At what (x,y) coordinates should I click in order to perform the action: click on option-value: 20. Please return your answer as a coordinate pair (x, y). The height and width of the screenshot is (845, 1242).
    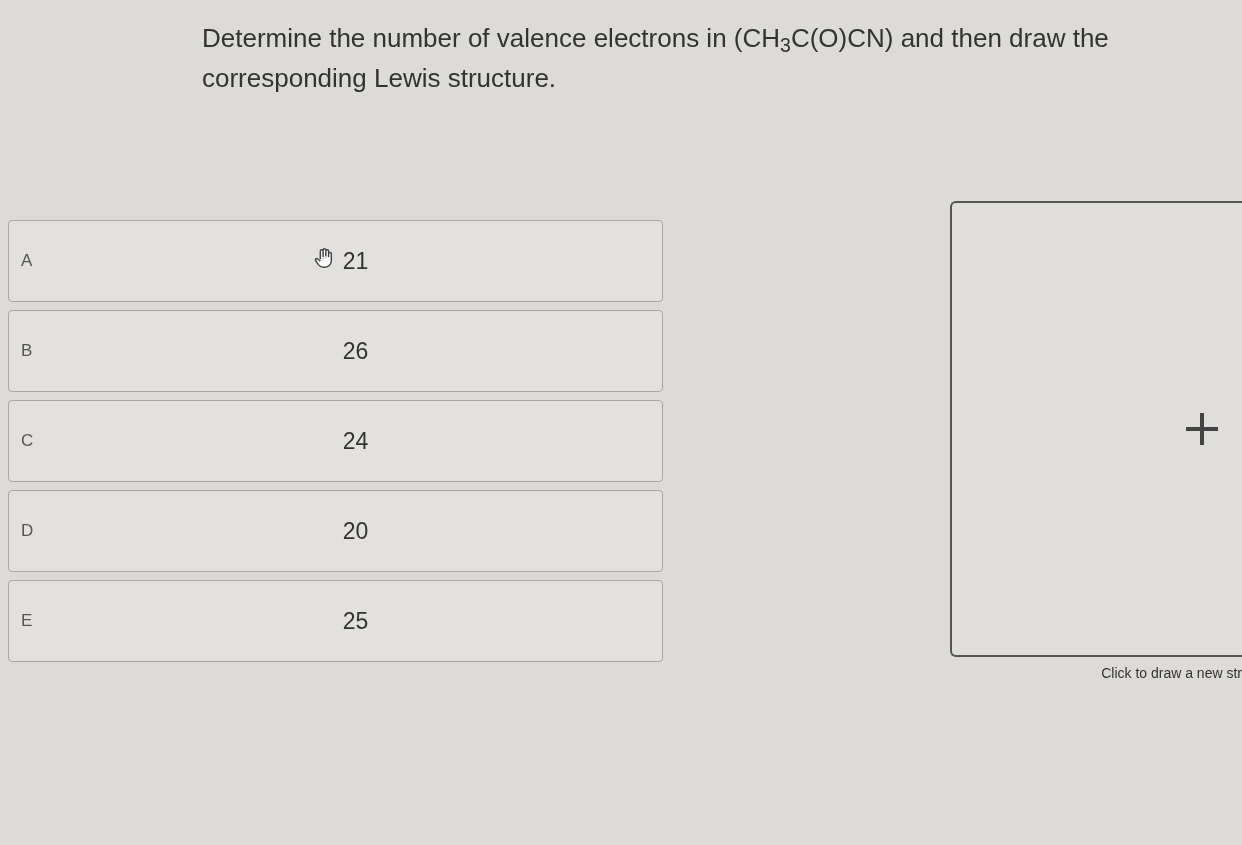
    Looking at the image, I should click on (355, 530).